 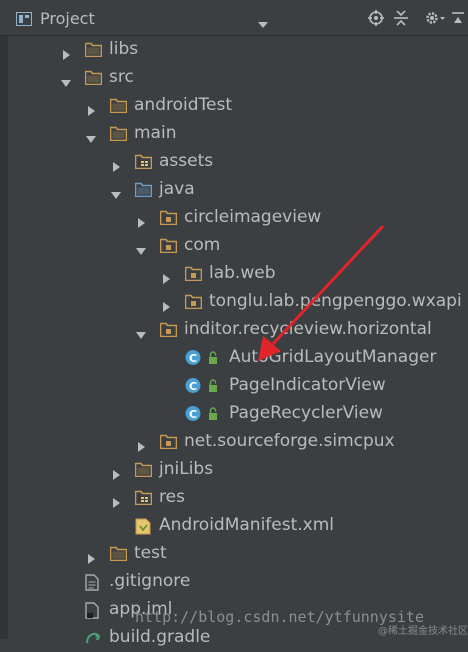 What do you see at coordinates (242, 273) in the screenshot?
I see `tree-node-label: lab.web` at bounding box center [242, 273].